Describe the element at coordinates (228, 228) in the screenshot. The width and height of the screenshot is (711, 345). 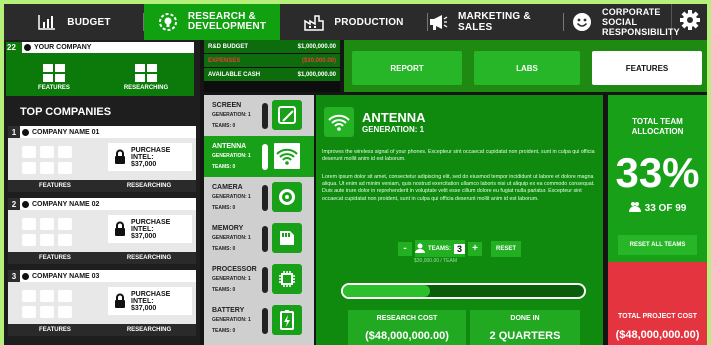
I see `component-name: MEMORY` at that location.